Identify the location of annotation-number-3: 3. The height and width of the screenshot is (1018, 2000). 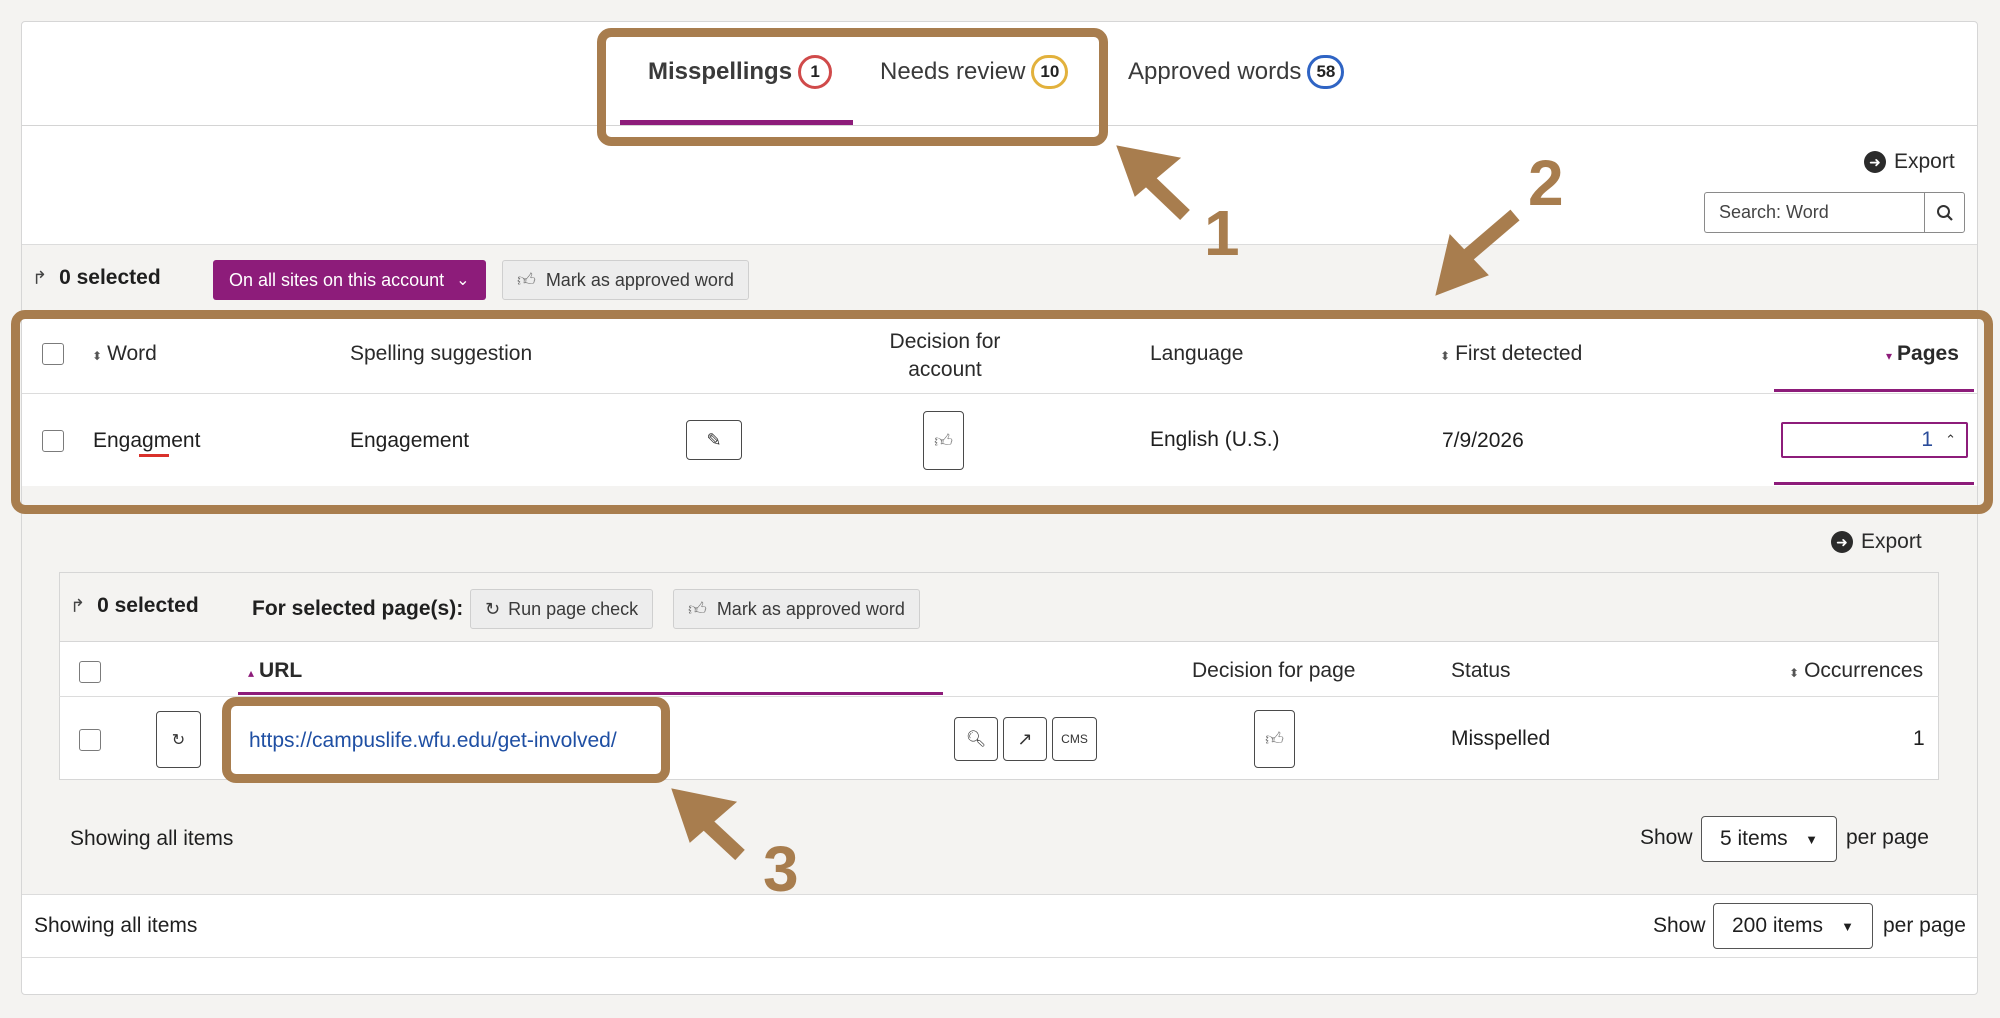
(781, 869).